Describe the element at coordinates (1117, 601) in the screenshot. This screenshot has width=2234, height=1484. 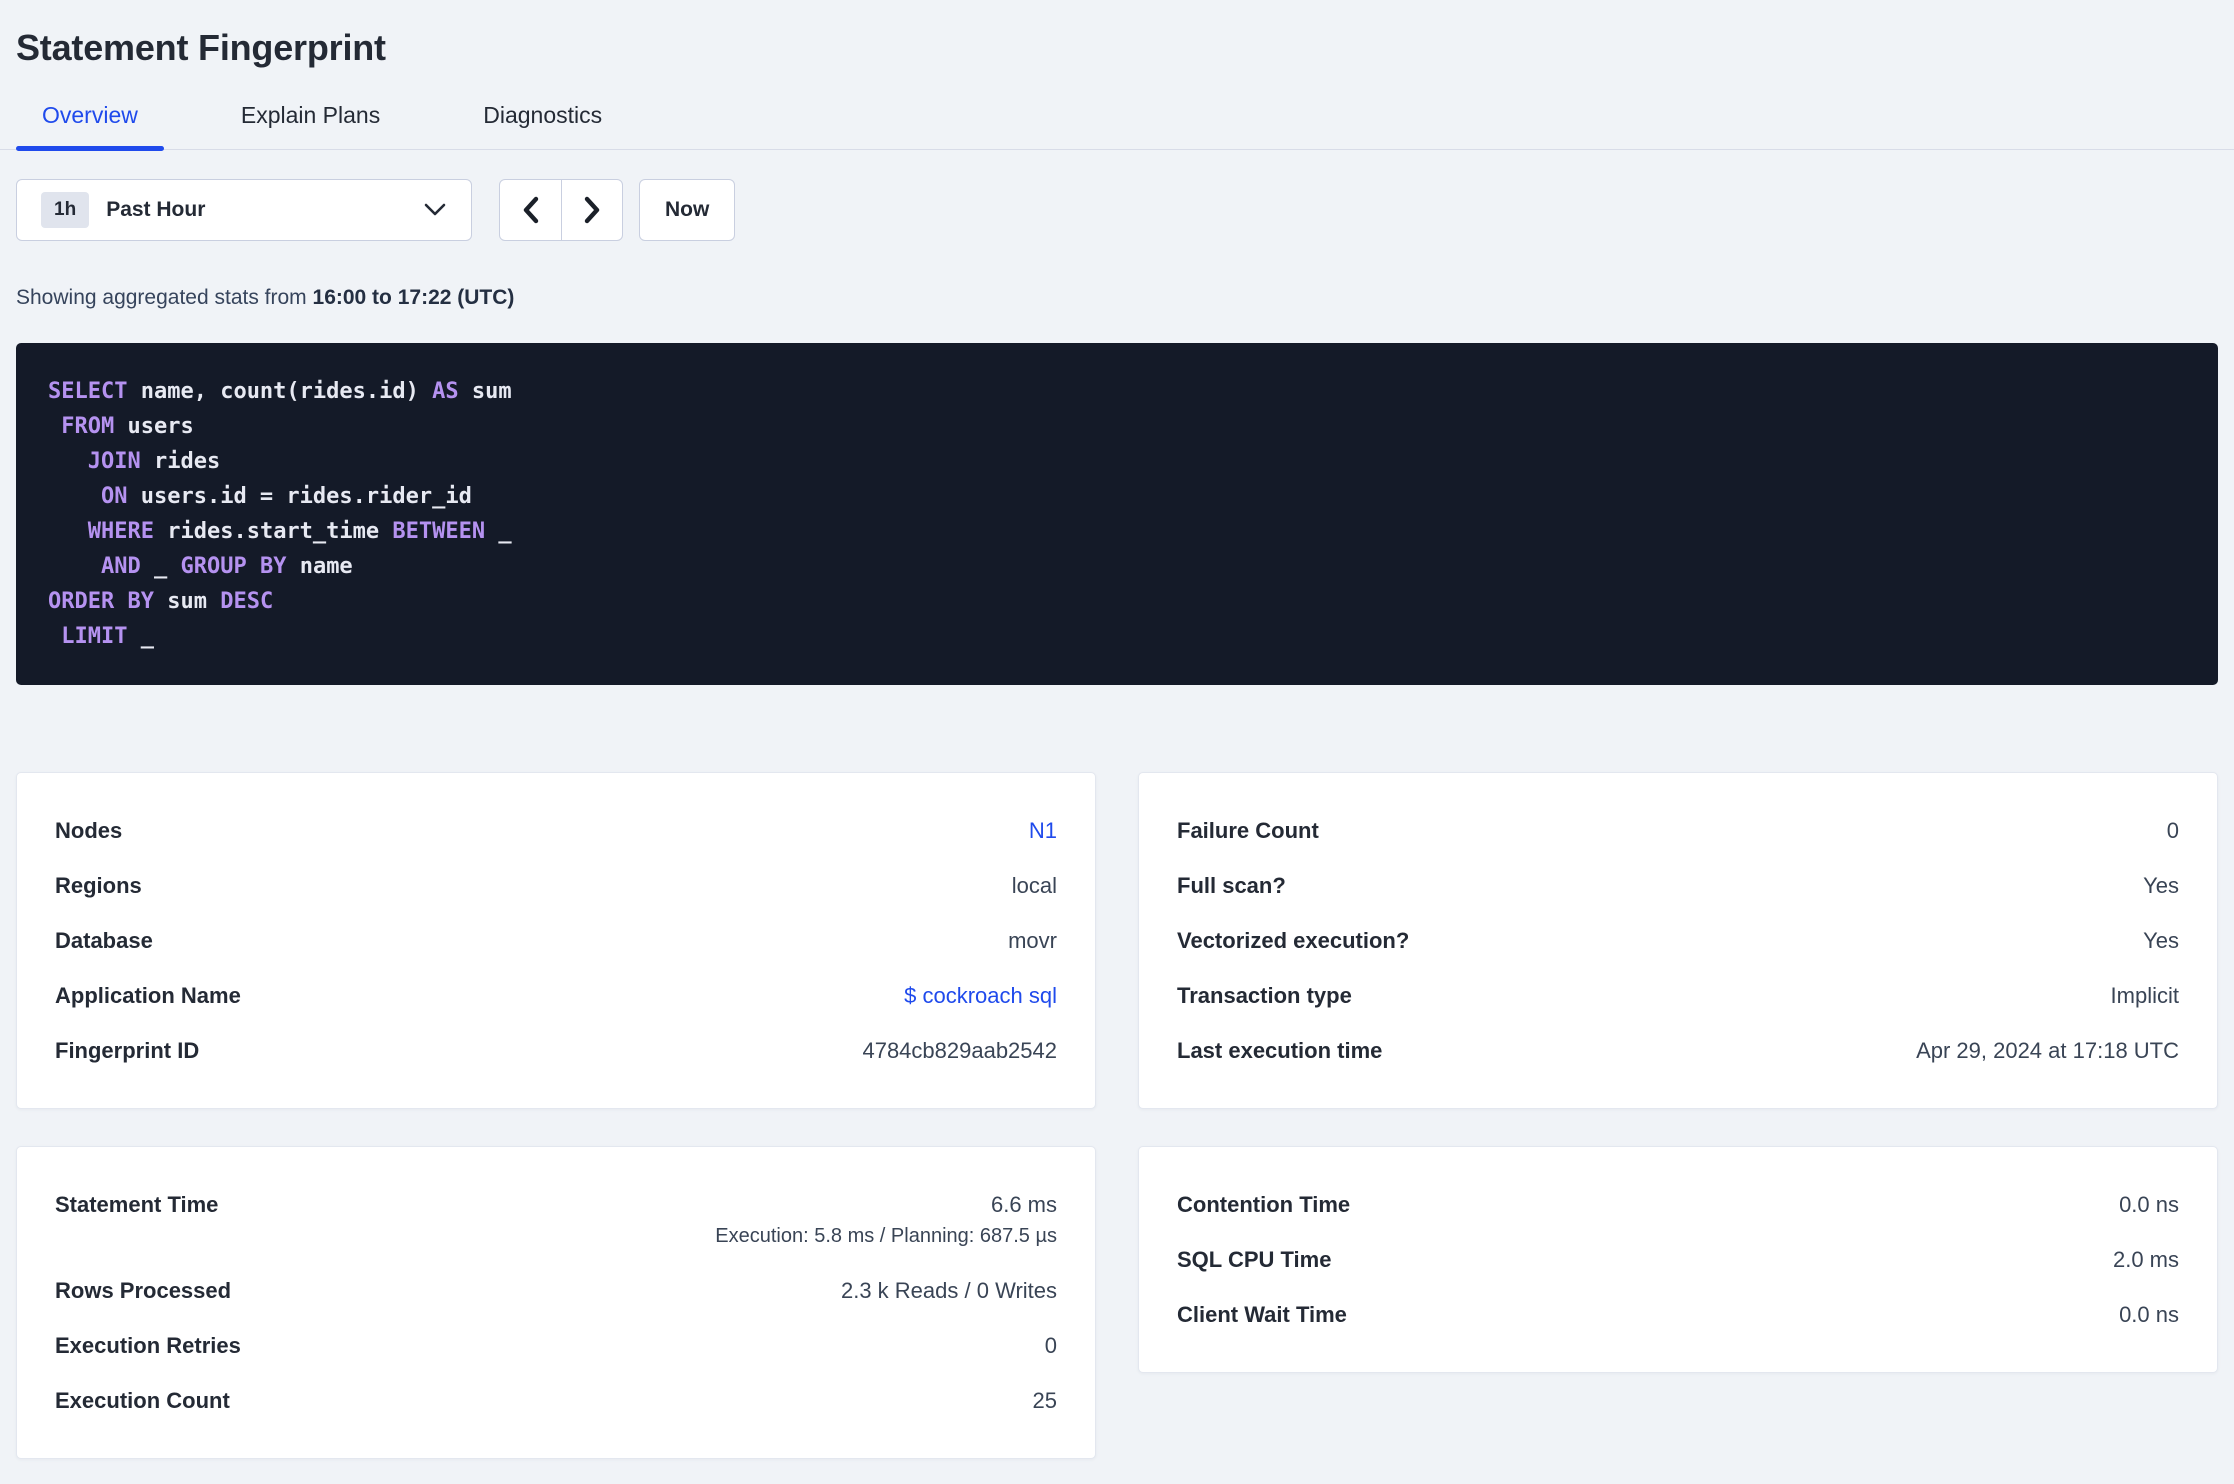
I see `sql-line: ORDER BY sum DESC` at that location.